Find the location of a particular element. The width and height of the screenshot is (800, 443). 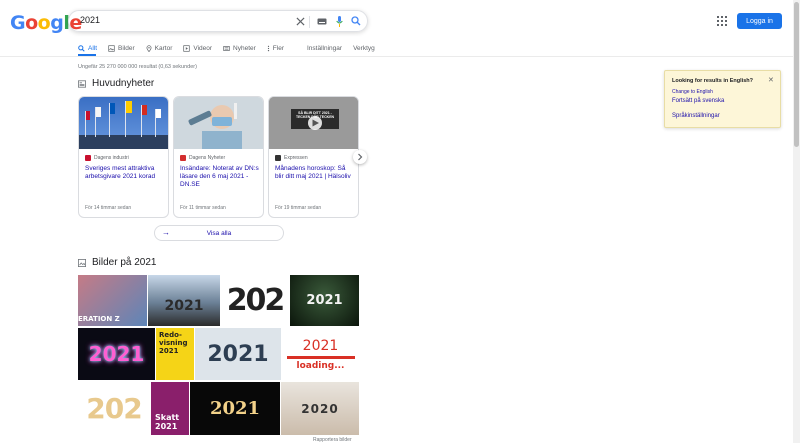

source-name: Expressen is located at coordinates (296, 158).